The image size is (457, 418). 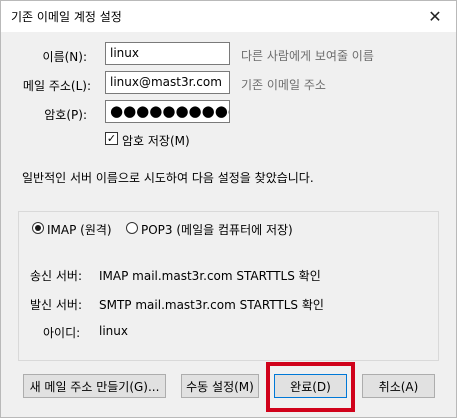 What do you see at coordinates (228, 16) in the screenshot?
I see `title-bar: 기존 이메일 계정 설정 ✕` at bounding box center [228, 16].